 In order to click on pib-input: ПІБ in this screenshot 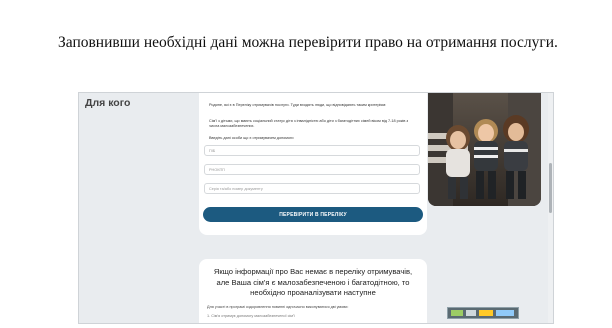, I will do `click(312, 150)`.